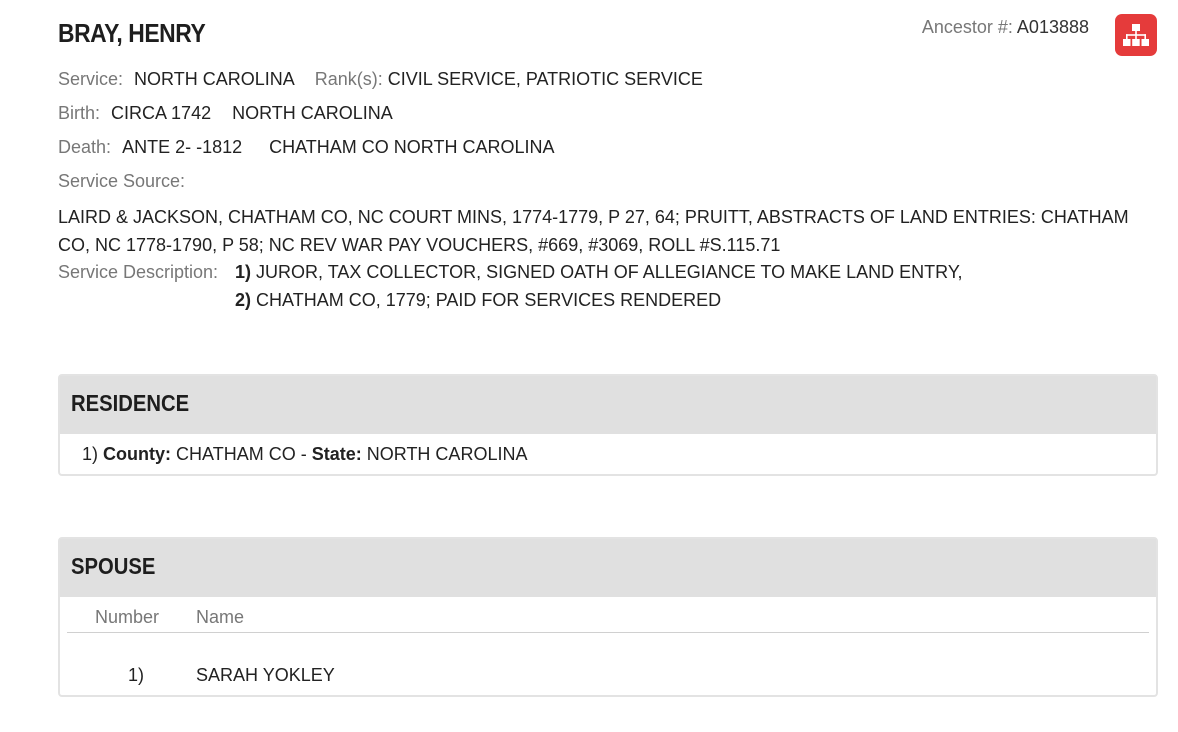 This screenshot has height=732, width=1178. I want to click on rank-label: Rank(s):, so click(348, 79).